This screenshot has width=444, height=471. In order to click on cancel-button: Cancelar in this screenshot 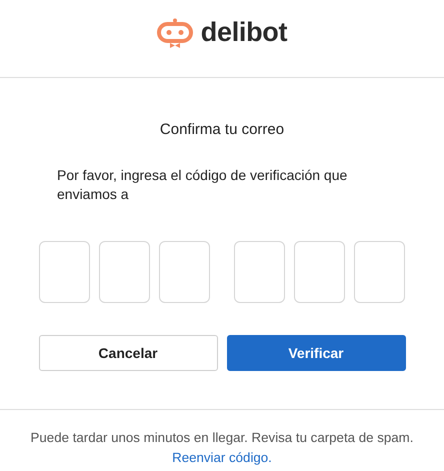, I will do `click(128, 353)`.